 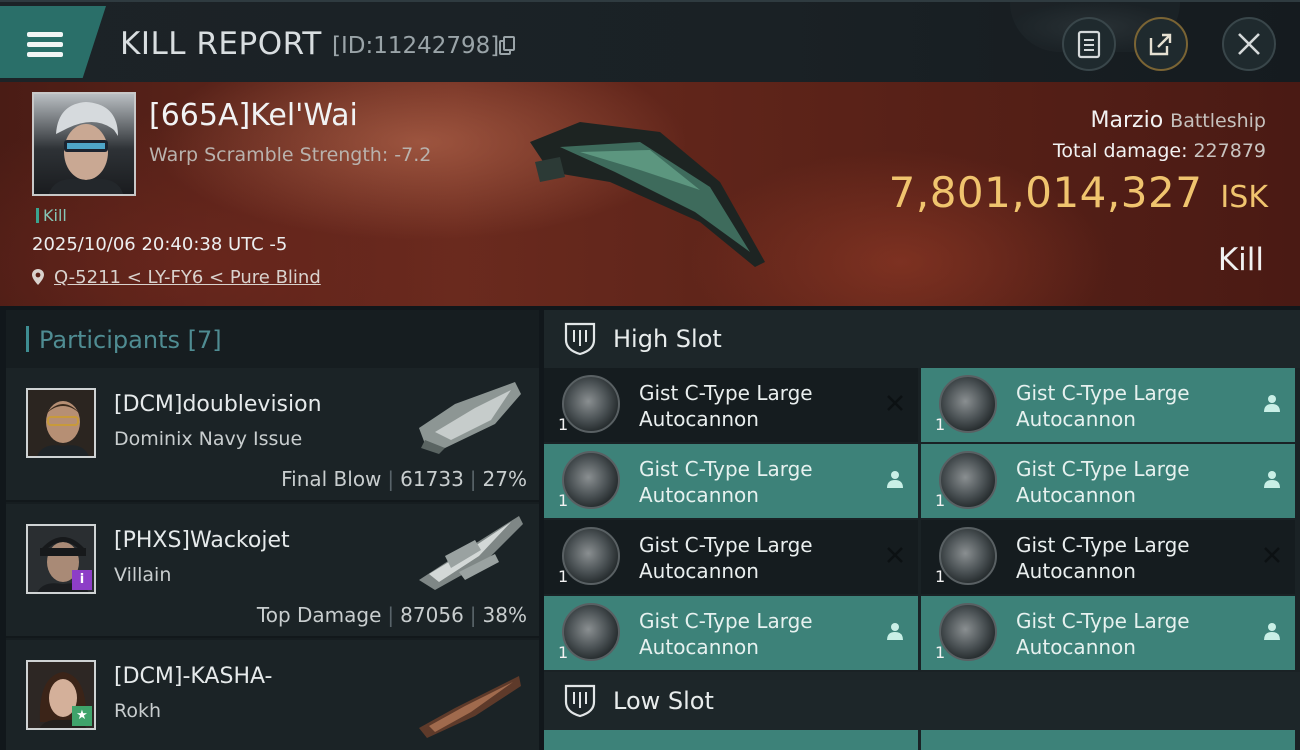 What do you see at coordinates (650, 41) in the screenshot?
I see `kill-report-header: KILL REPORT [ID:11242798]` at bounding box center [650, 41].